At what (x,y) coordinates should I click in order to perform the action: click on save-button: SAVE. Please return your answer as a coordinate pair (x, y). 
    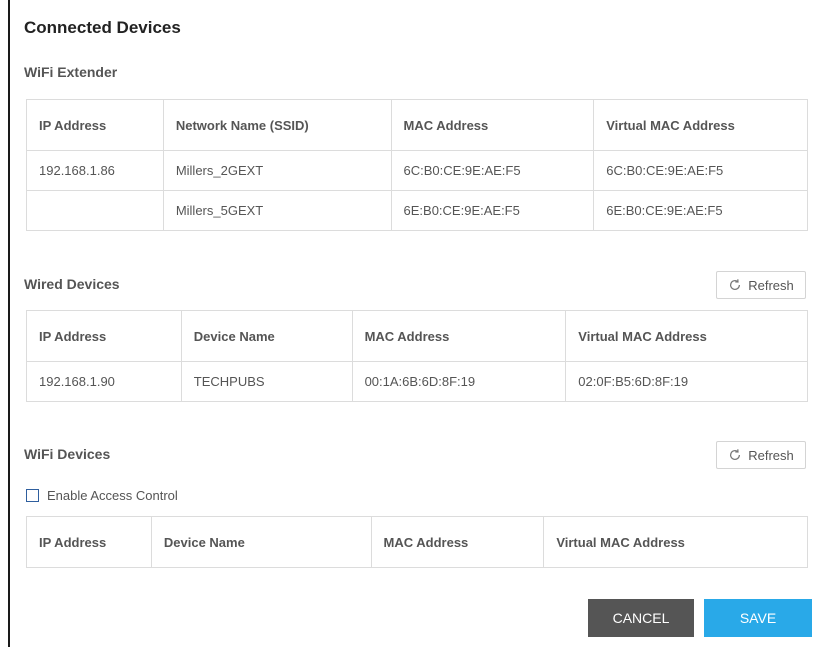
    Looking at the image, I should click on (758, 618).